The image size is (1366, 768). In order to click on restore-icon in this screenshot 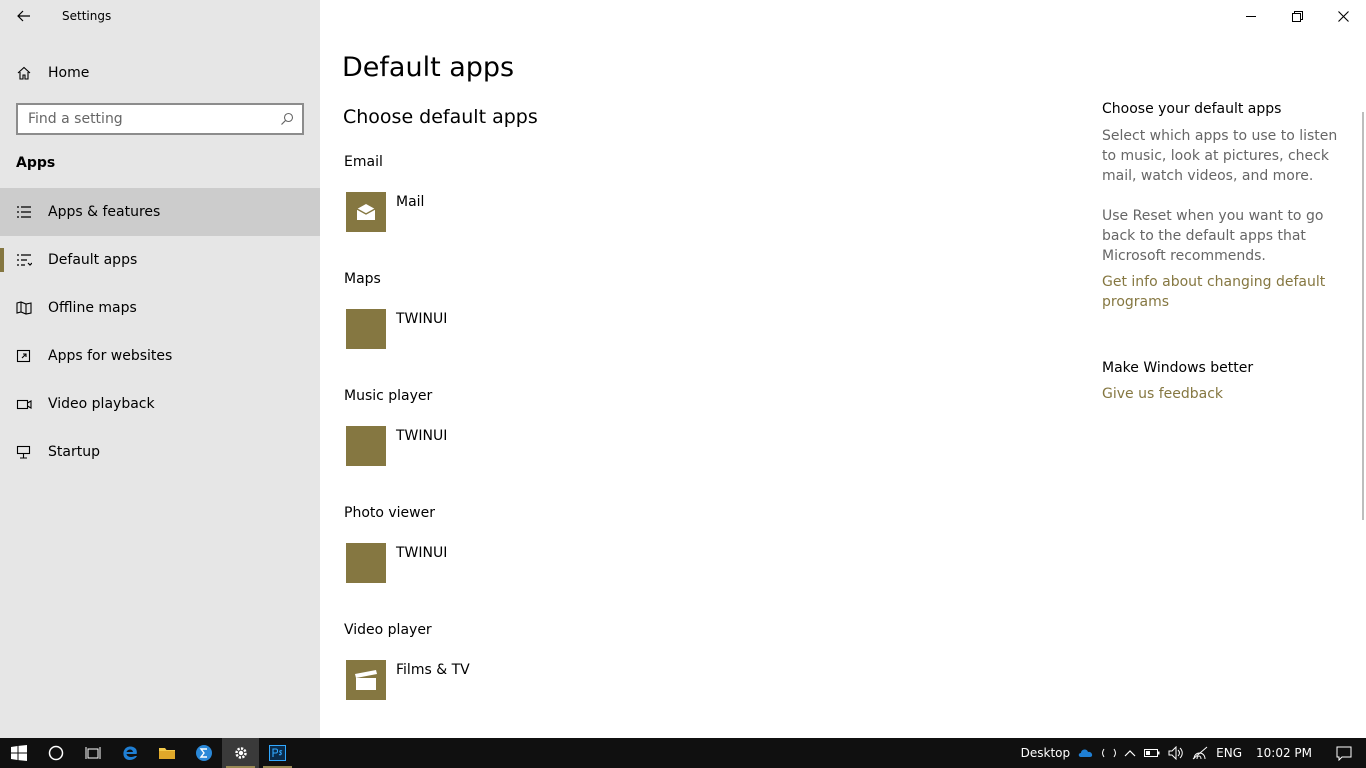, I will do `click(1297, 16)`.